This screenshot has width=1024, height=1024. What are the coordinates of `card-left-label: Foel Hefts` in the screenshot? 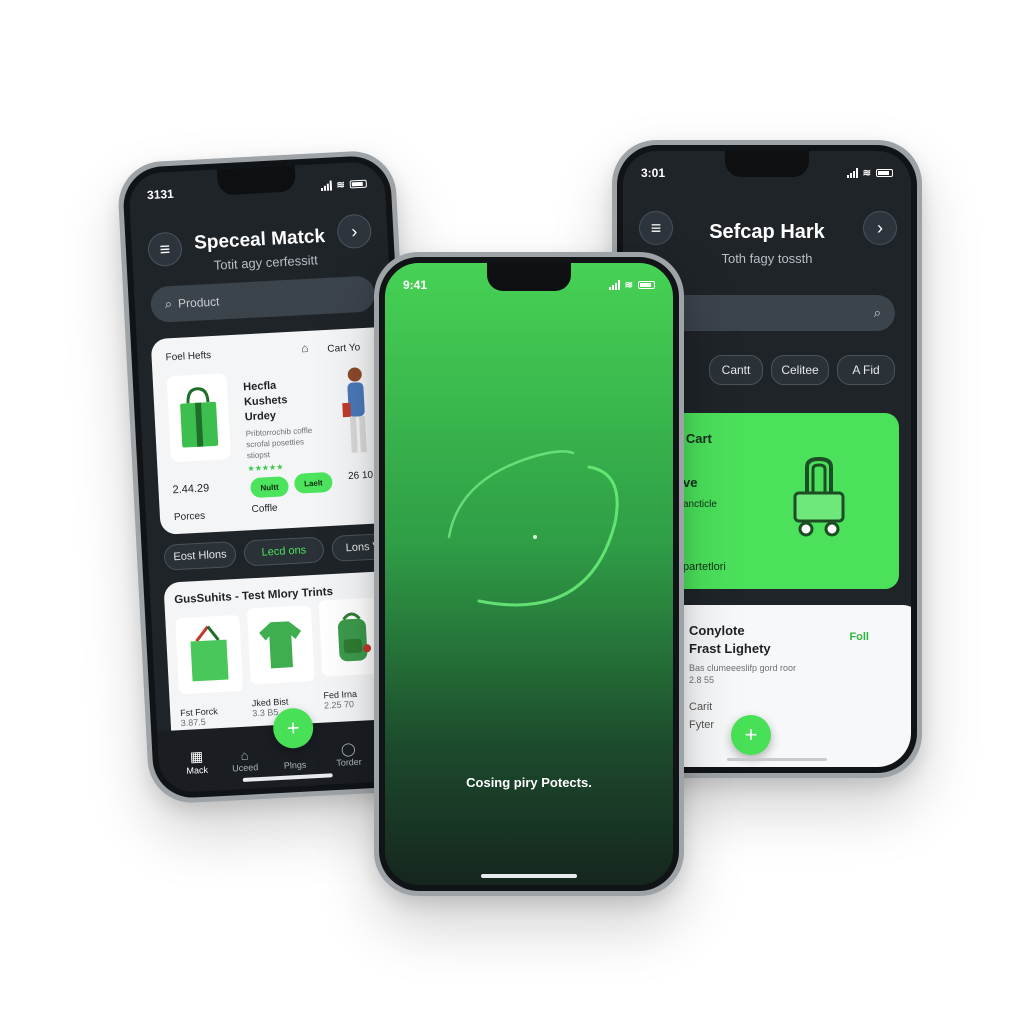 It's located at (188, 357).